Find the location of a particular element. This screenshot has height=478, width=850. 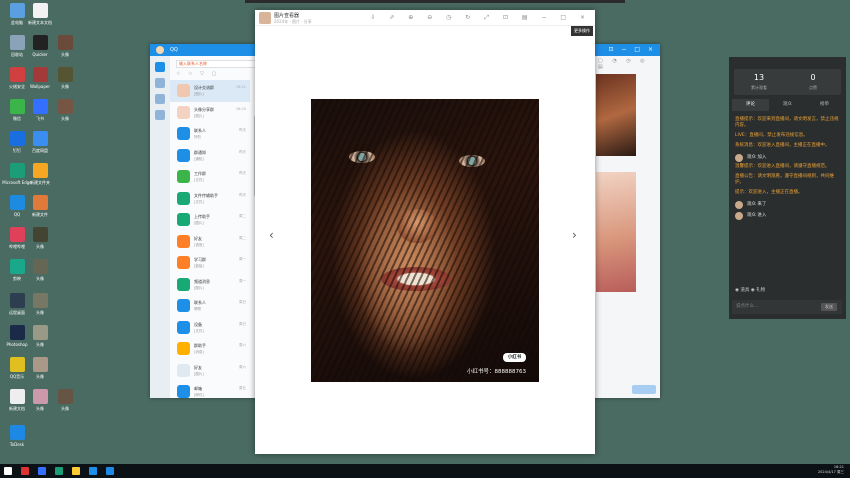

chat-toolbar: ▢ ◔ ◷ ◎ ▤ is located at coordinates (627, 64).